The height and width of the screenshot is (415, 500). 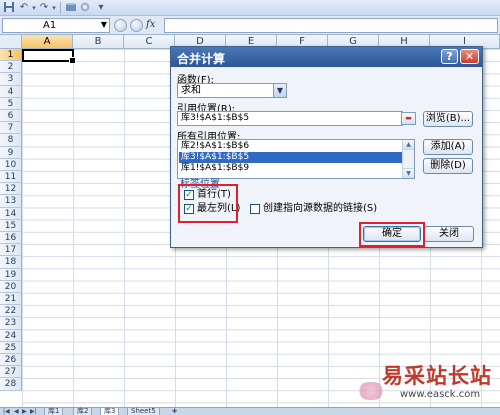 What do you see at coordinates (11, 79) in the screenshot?
I see `row-header-3: 3` at bounding box center [11, 79].